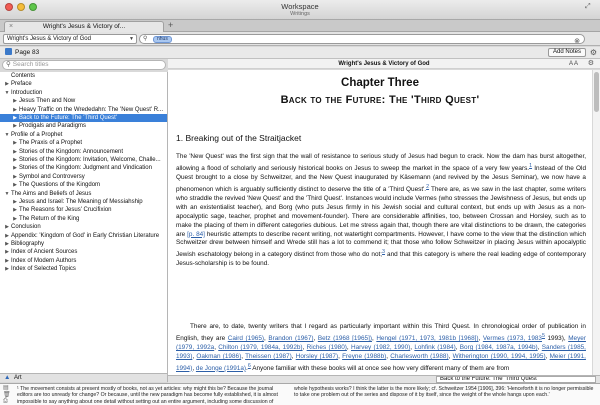 This screenshot has width=600, height=405. Describe the element at coordinates (26, 227) in the screenshot. I see `toc-item-label: Conclusion` at that location.